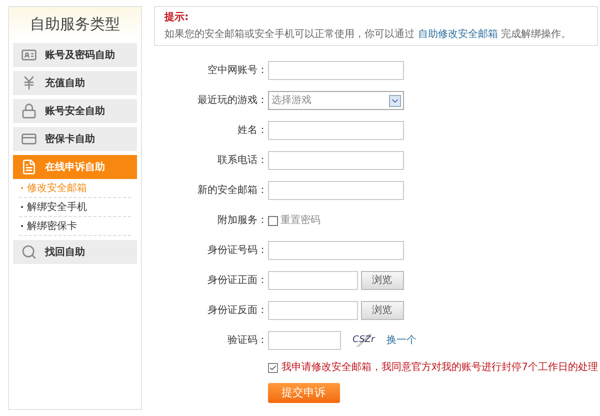 This screenshot has height=416, width=600. Describe the element at coordinates (29, 139) in the screenshot. I see `card-icon` at that location.